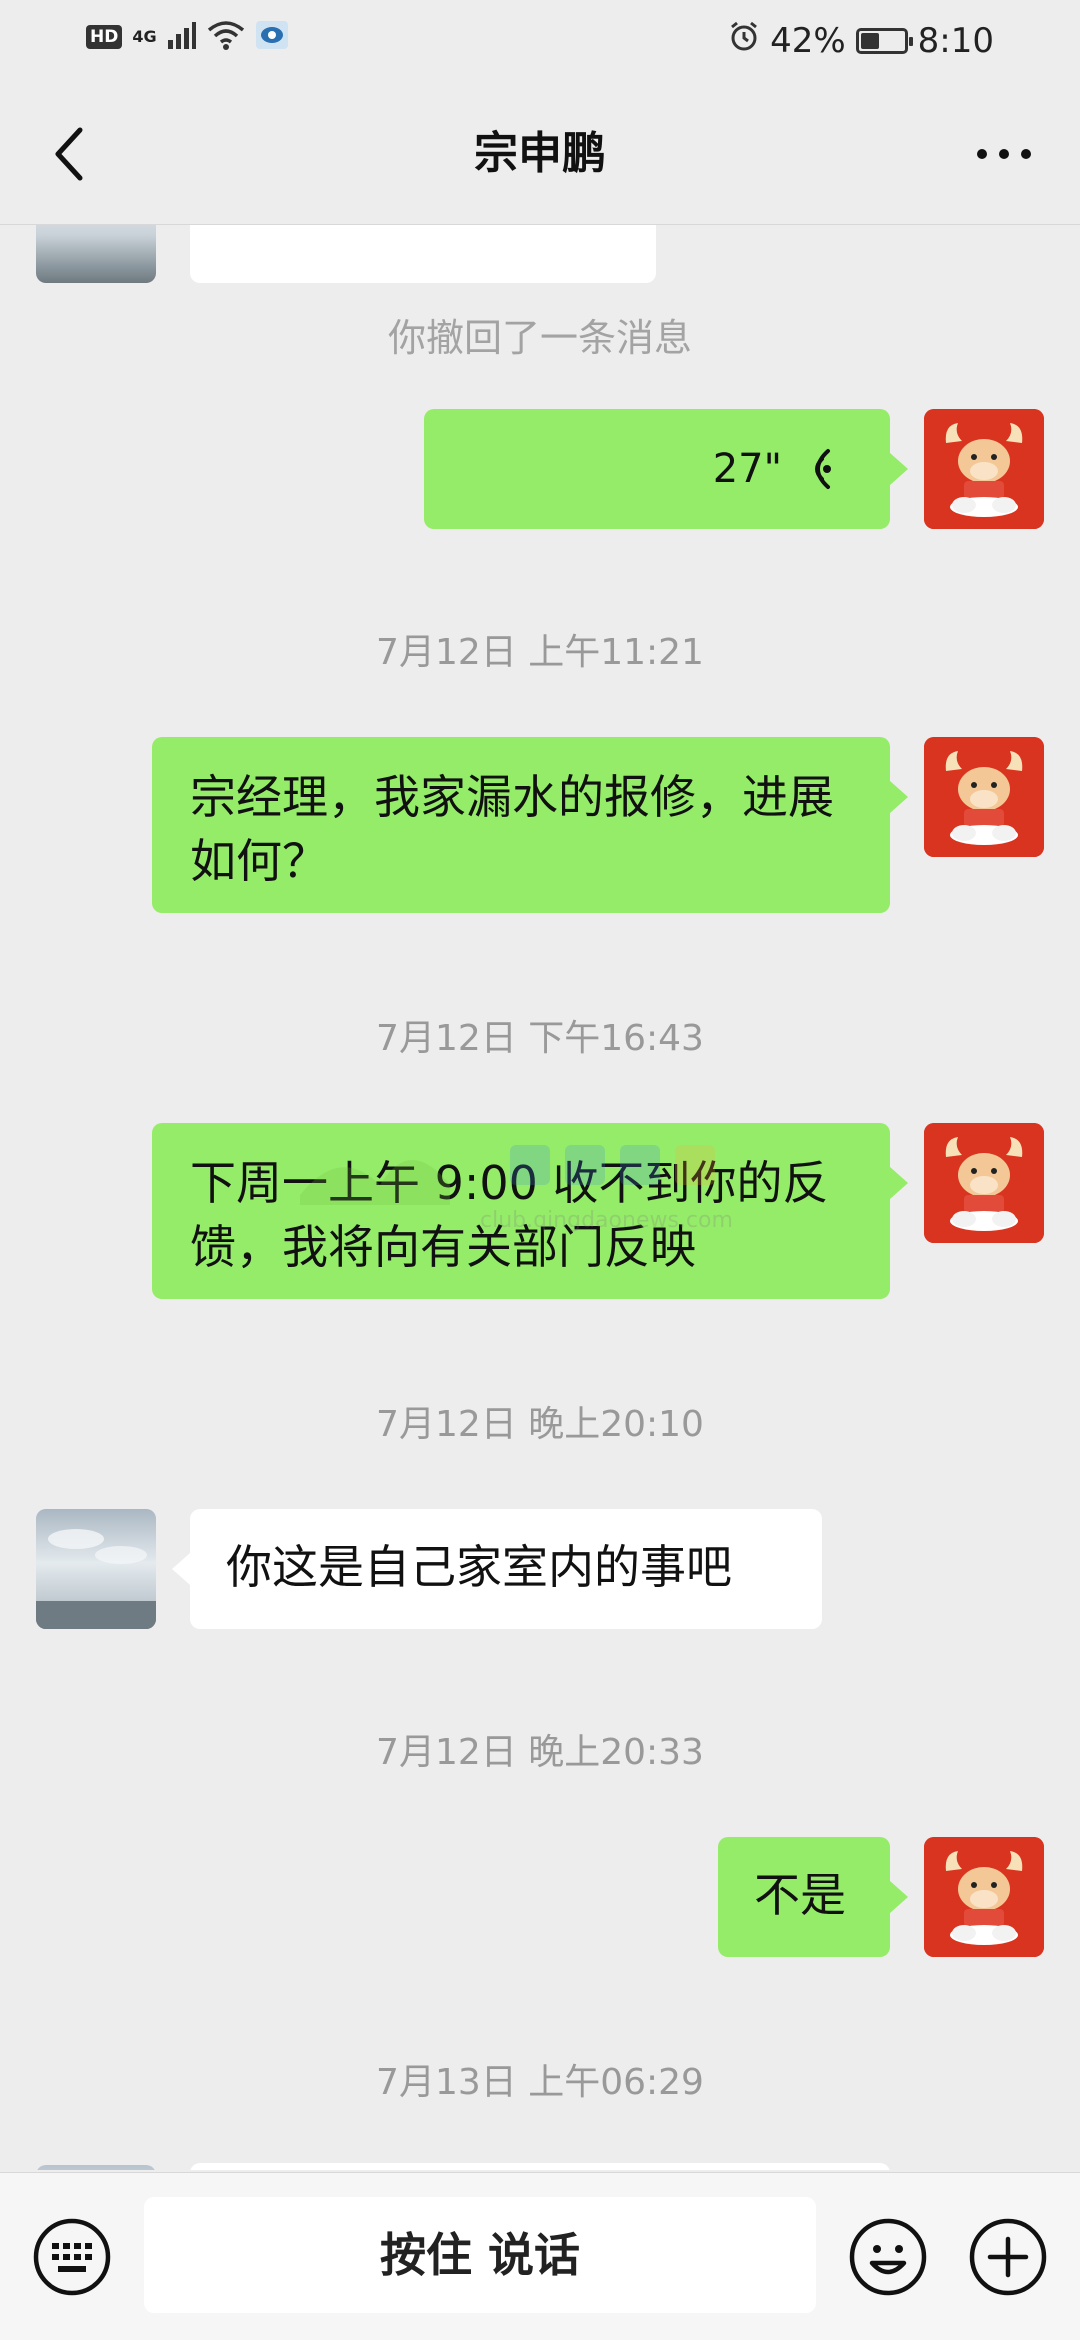 This screenshot has width=1080, height=2340. Describe the element at coordinates (540, 1752) in the screenshot. I see `timestamp: 7月12日 晚上20:33` at that location.